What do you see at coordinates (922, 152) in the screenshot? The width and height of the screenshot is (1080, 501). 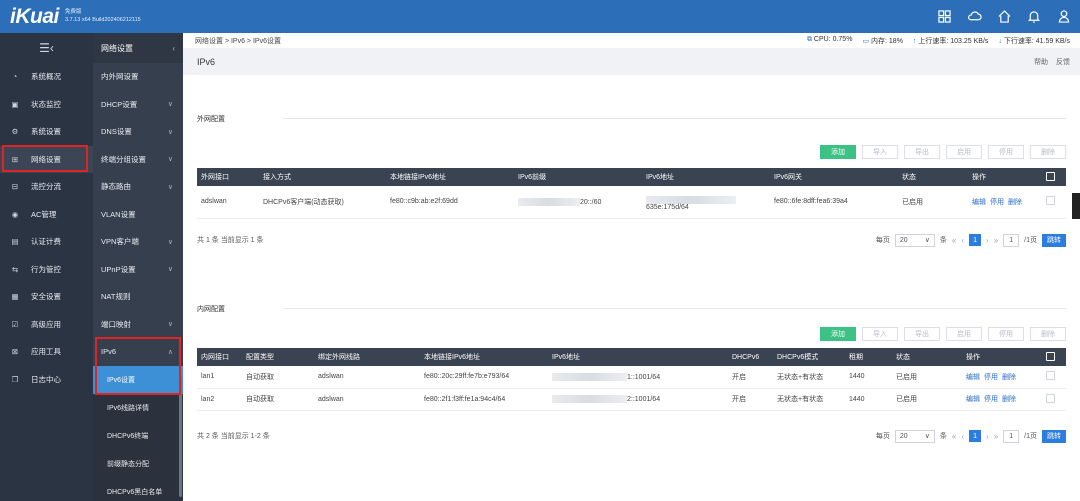 I see `wan-export-button: 导出` at bounding box center [922, 152].